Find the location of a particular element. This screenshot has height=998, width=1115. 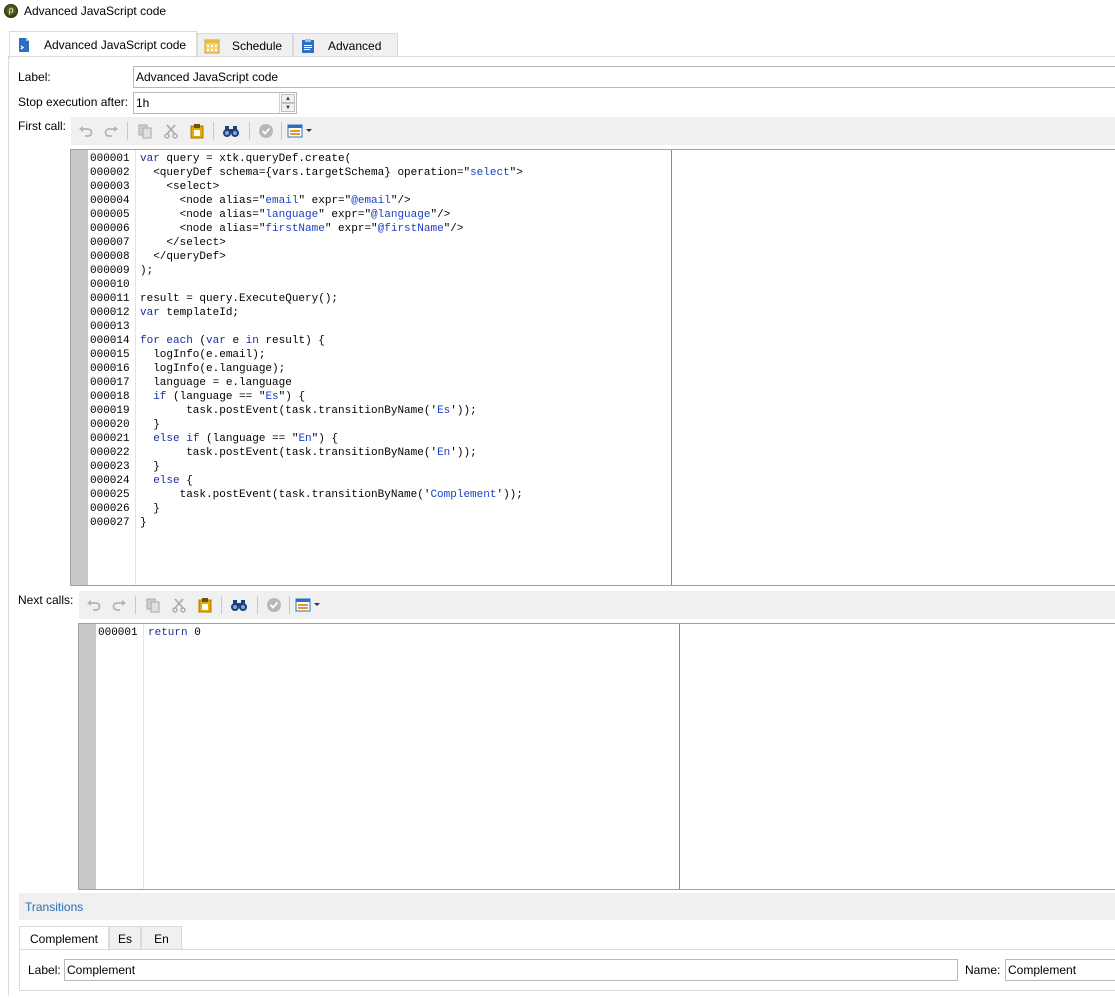

line-number: 000025 is located at coordinates (110, 495).